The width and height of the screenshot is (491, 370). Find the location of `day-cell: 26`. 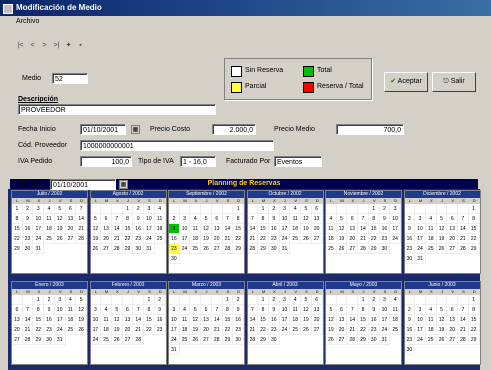

day-cell: 26 is located at coordinates (206, 249).